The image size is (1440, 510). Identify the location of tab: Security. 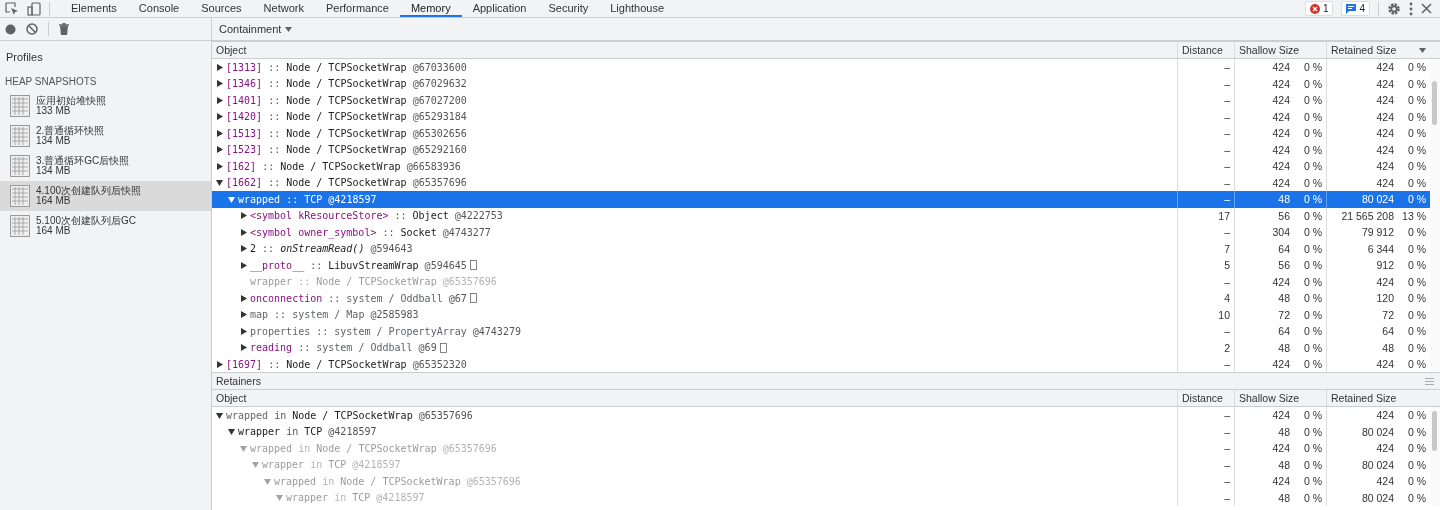
(568, 8).